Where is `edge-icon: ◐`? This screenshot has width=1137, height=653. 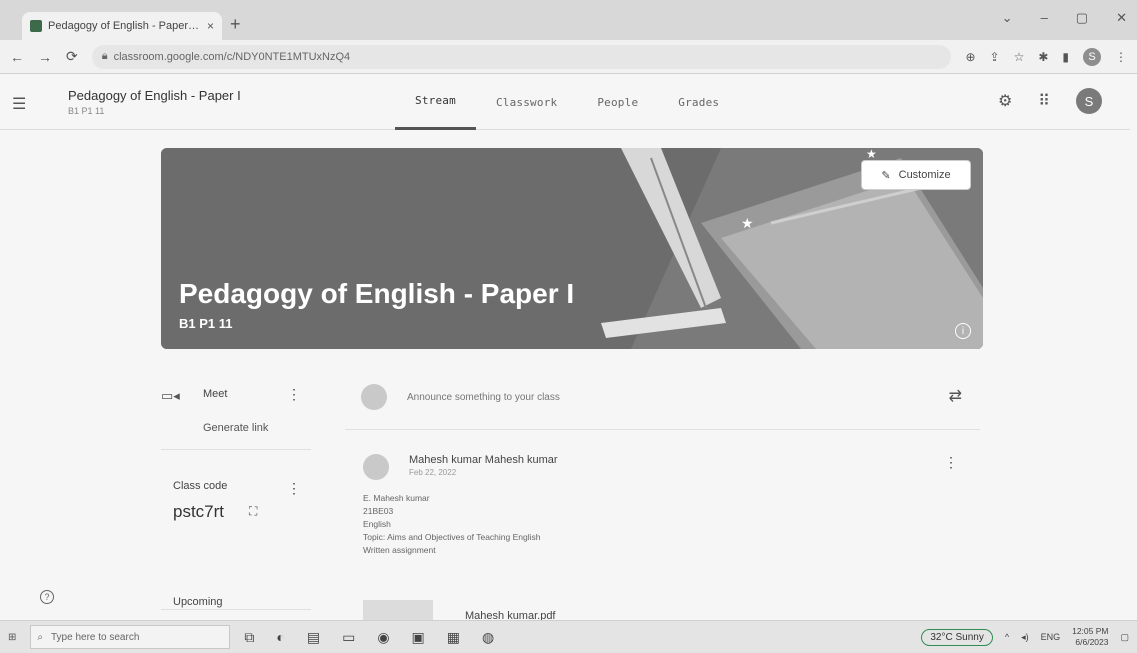
edge-icon: ◐ is located at coordinates (280, 637).